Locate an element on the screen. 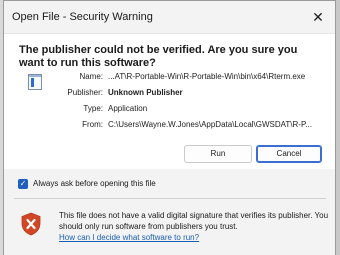 Image resolution: width=340 pixels, height=255 pixels. window-title: Open File - Security Warning is located at coordinates (82, 17).